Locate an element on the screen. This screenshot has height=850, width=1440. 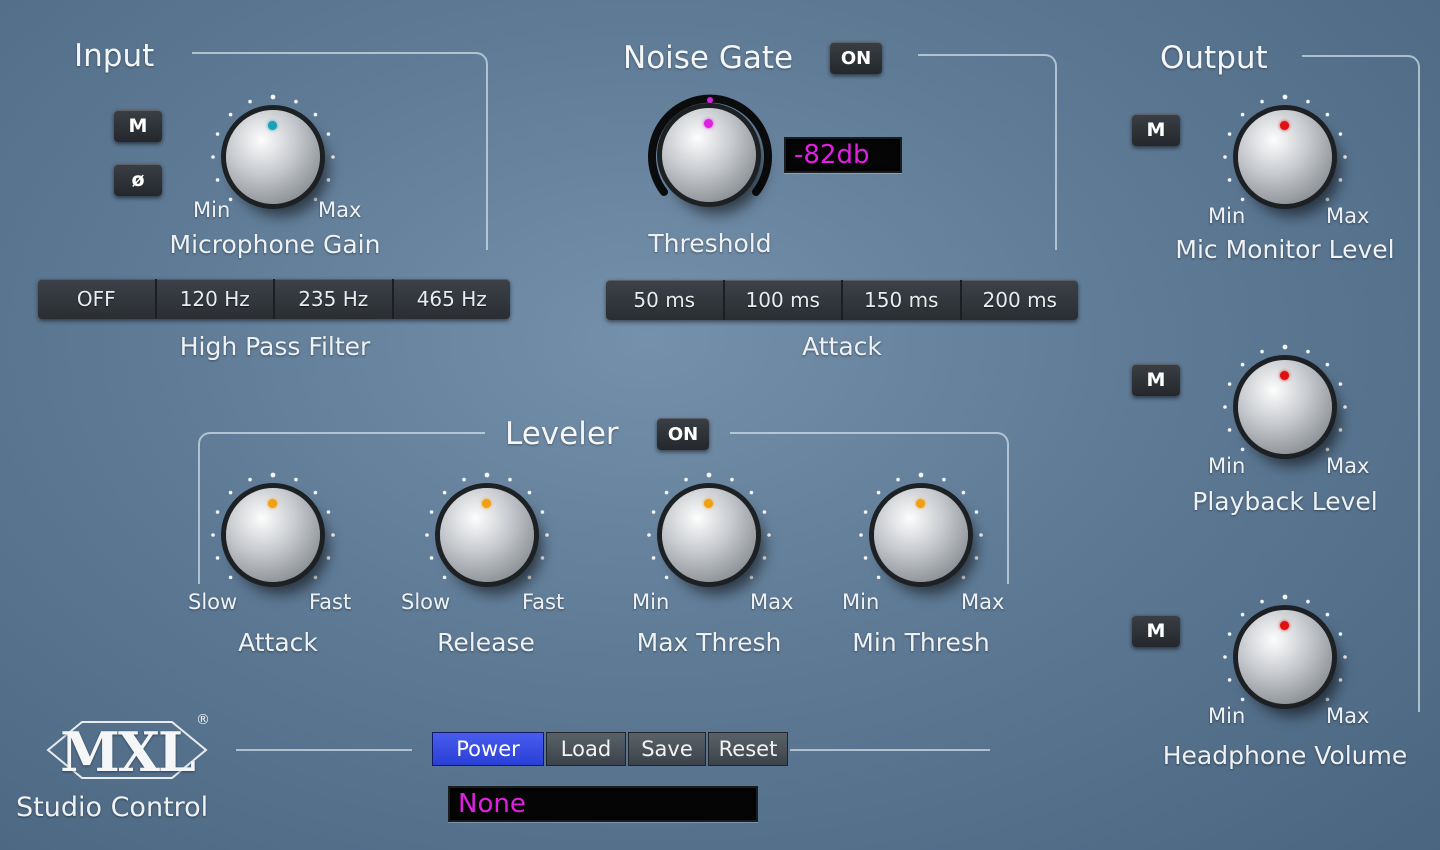
gate-attack-selector: 50 ms 100 ms 150 ms 200 ms is located at coordinates (842, 300).